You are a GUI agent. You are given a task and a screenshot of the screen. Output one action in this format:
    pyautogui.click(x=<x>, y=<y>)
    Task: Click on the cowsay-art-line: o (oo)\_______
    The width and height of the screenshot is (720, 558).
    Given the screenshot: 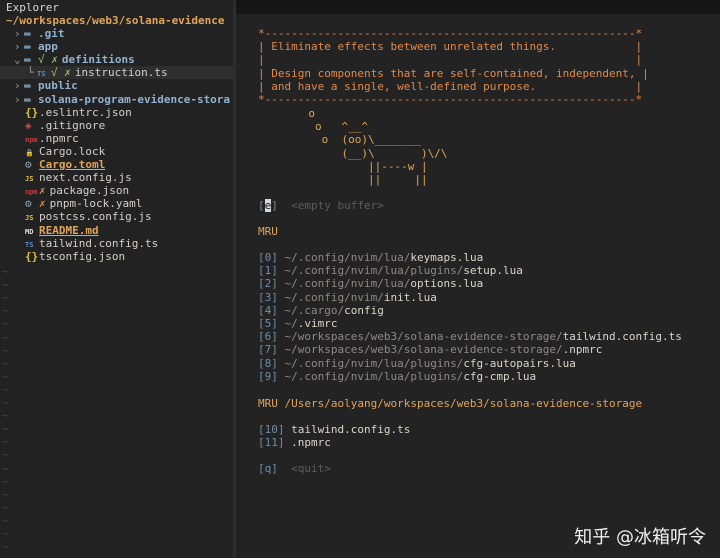 What is the action you would take?
    pyautogui.click(x=341, y=140)
    